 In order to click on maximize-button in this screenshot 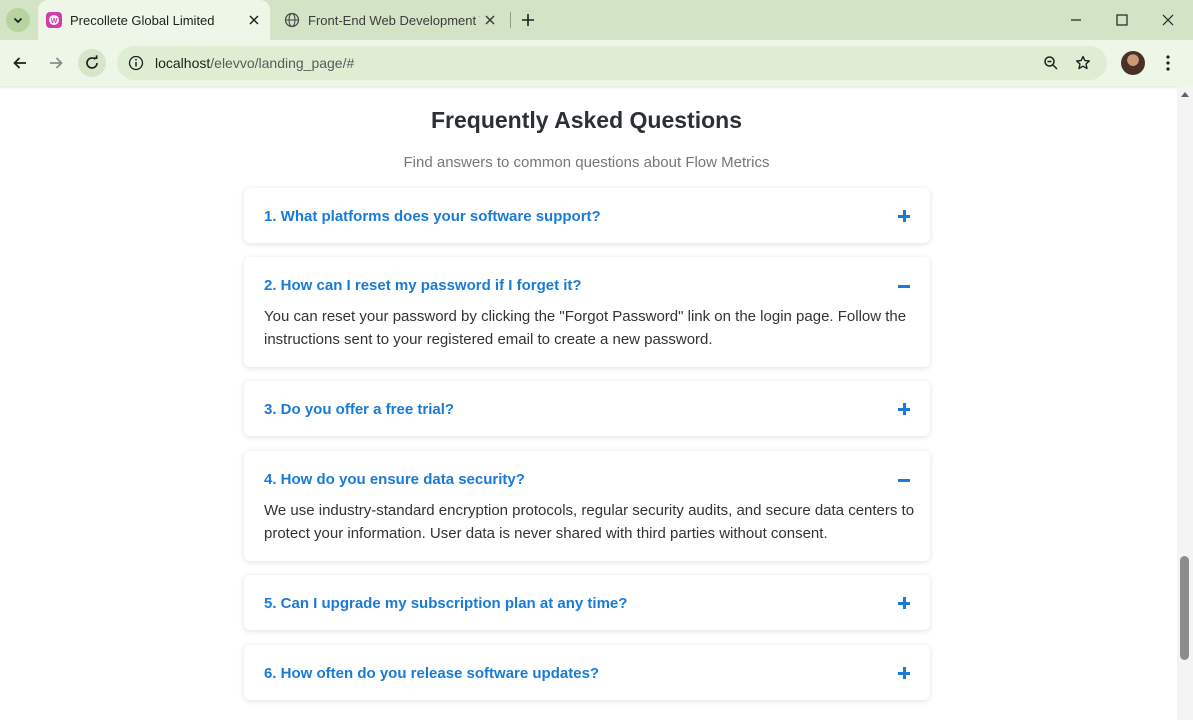, I will do `click(1122, 20)`.